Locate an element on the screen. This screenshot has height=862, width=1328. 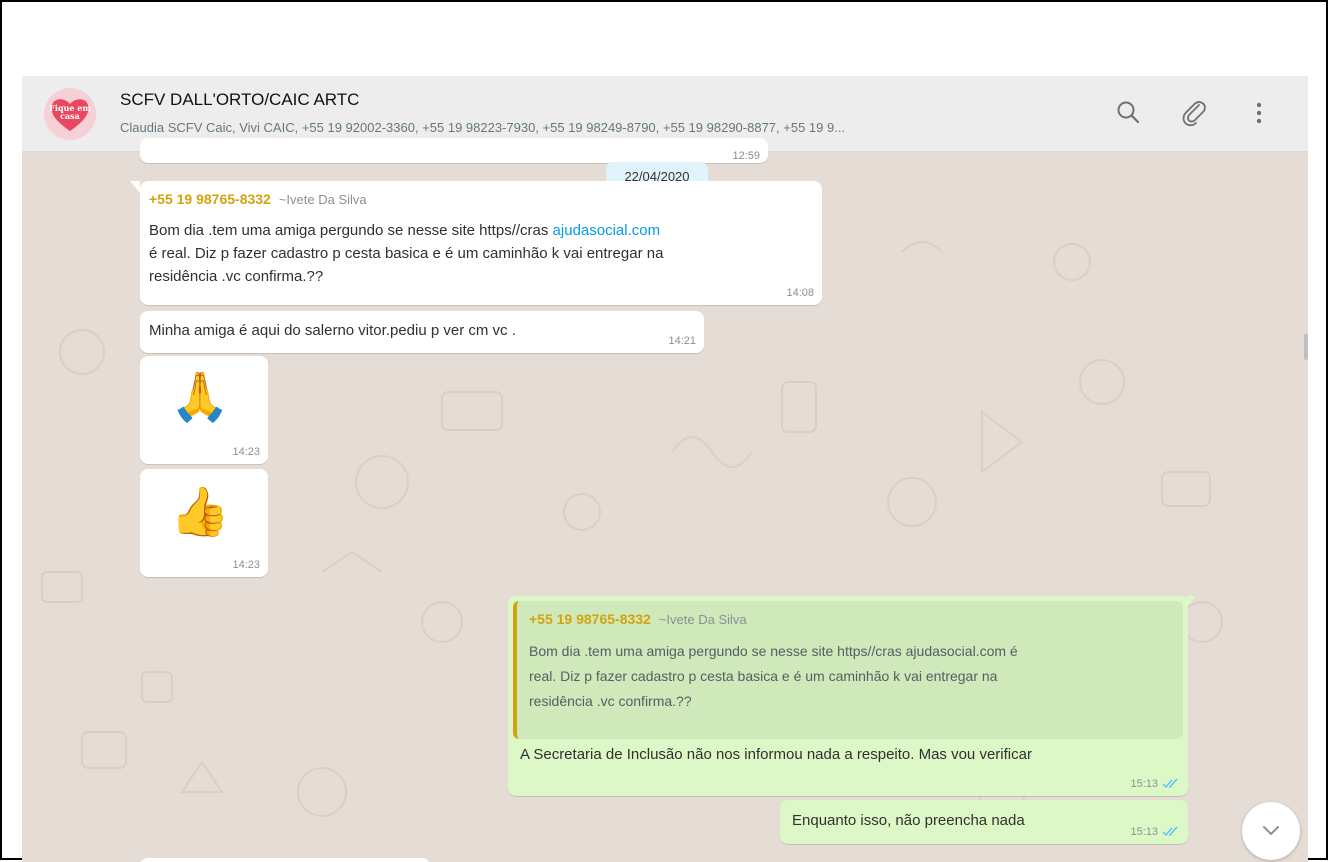
sender-phone: +55 19 98765-8332 is located at coordinates (210, 199).